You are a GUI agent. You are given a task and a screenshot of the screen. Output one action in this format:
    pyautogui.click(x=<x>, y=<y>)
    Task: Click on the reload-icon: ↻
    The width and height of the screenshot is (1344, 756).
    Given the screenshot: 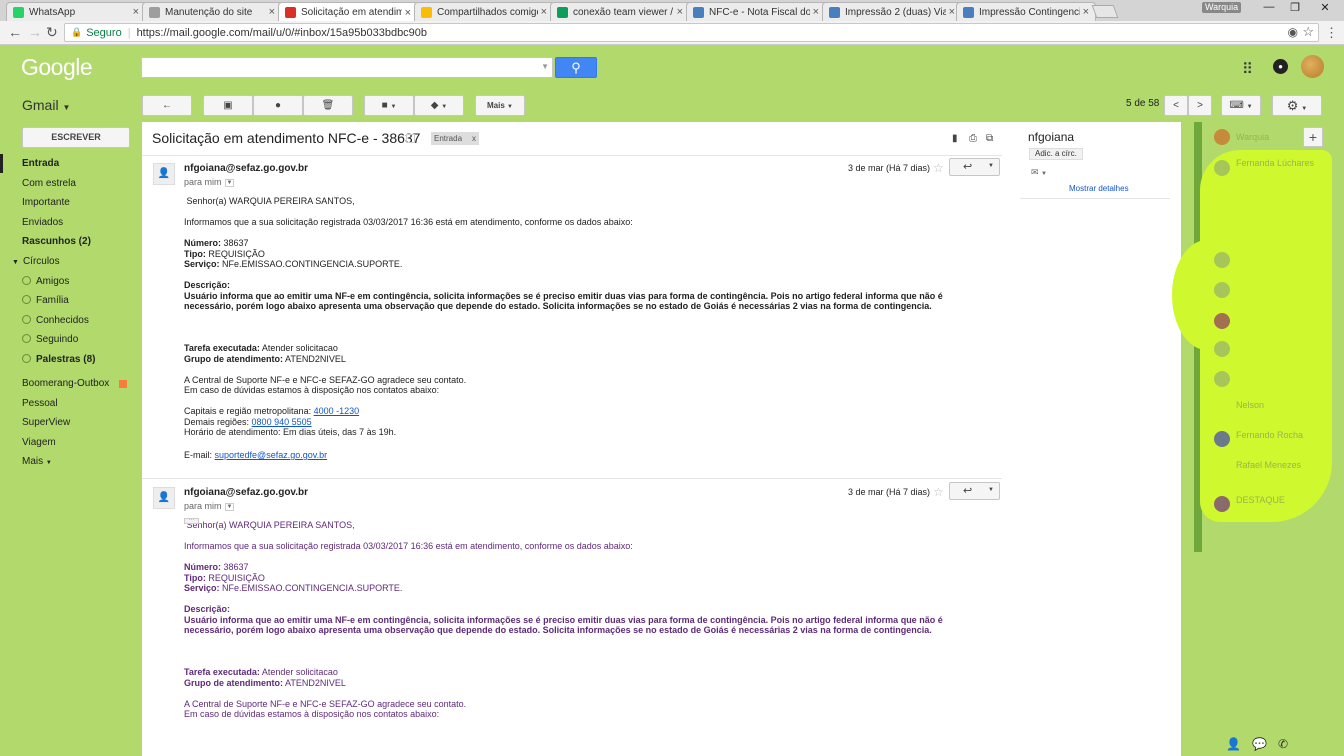 What is the action you would take?
    pyautogui.click(x=52, y=32)
    